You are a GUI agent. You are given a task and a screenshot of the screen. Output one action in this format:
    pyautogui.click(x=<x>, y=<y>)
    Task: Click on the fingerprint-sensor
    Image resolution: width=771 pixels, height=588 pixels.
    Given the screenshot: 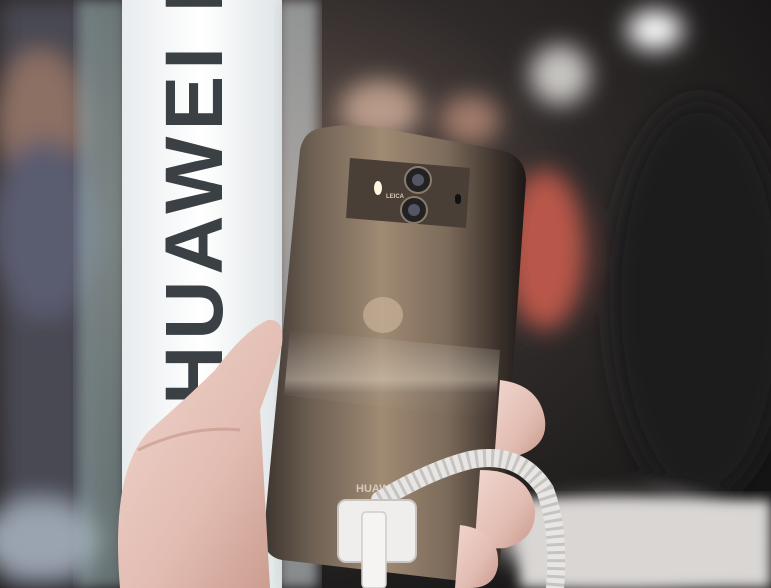 What is the action you would take?
    pyautogui.click(x=383, y=315)
    